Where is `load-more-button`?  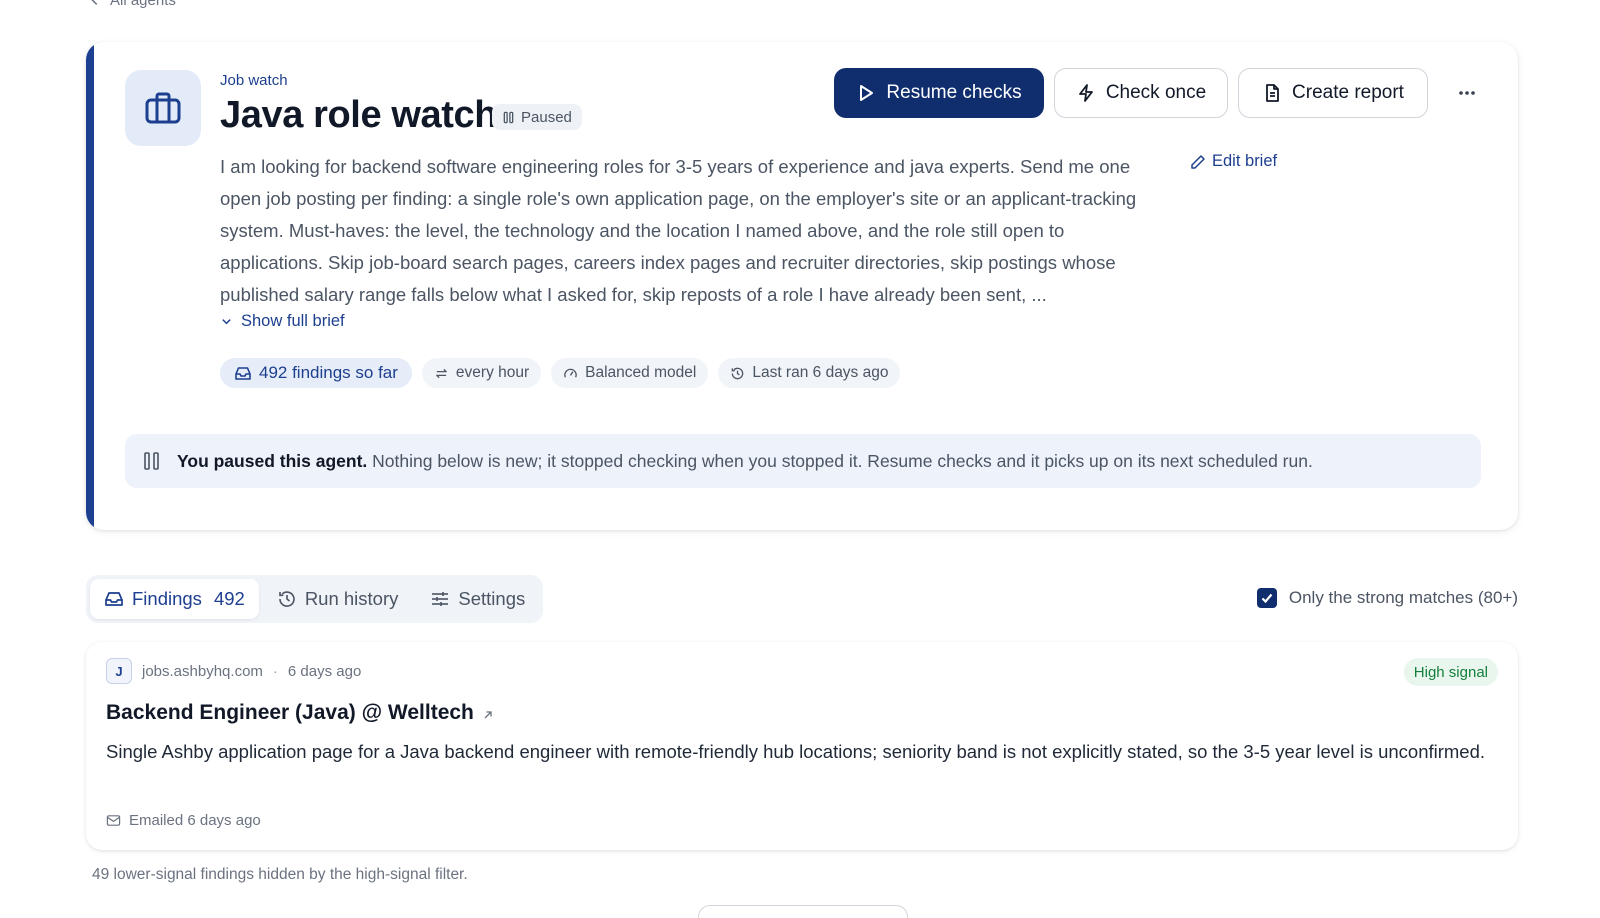
load-more-button is located at coordinates (803, 911).